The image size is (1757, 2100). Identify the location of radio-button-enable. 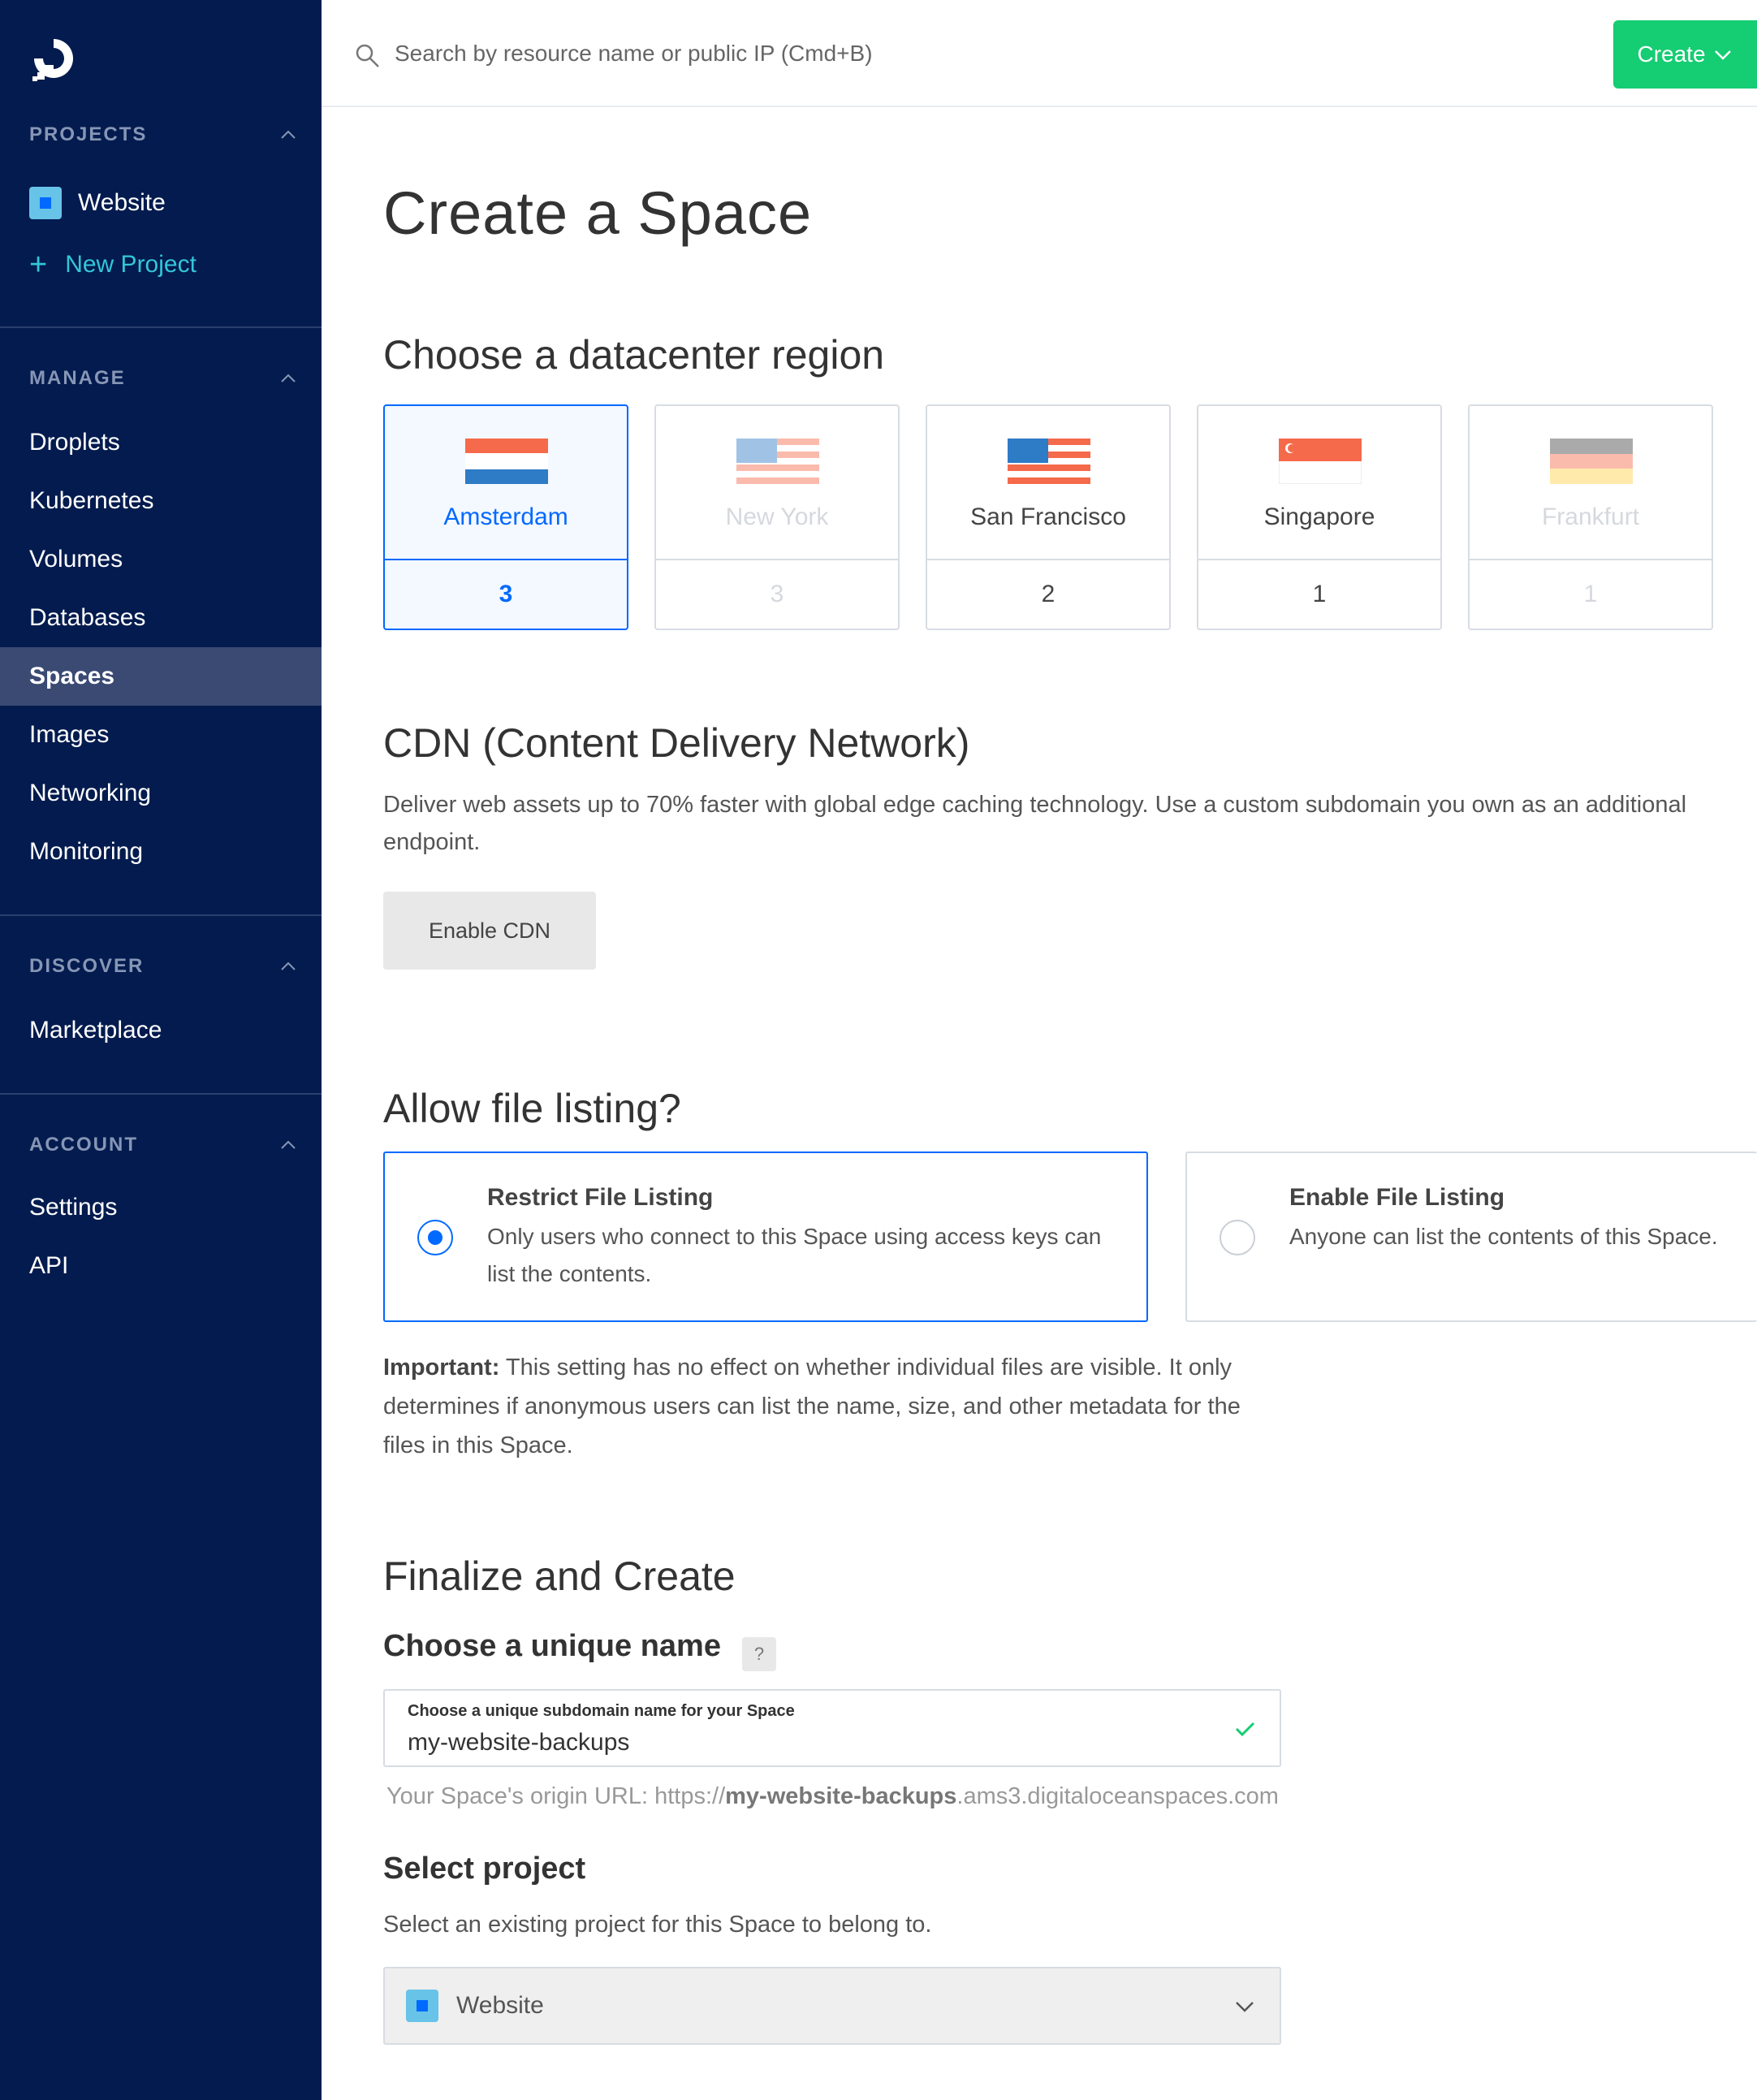
(1237, 1238).